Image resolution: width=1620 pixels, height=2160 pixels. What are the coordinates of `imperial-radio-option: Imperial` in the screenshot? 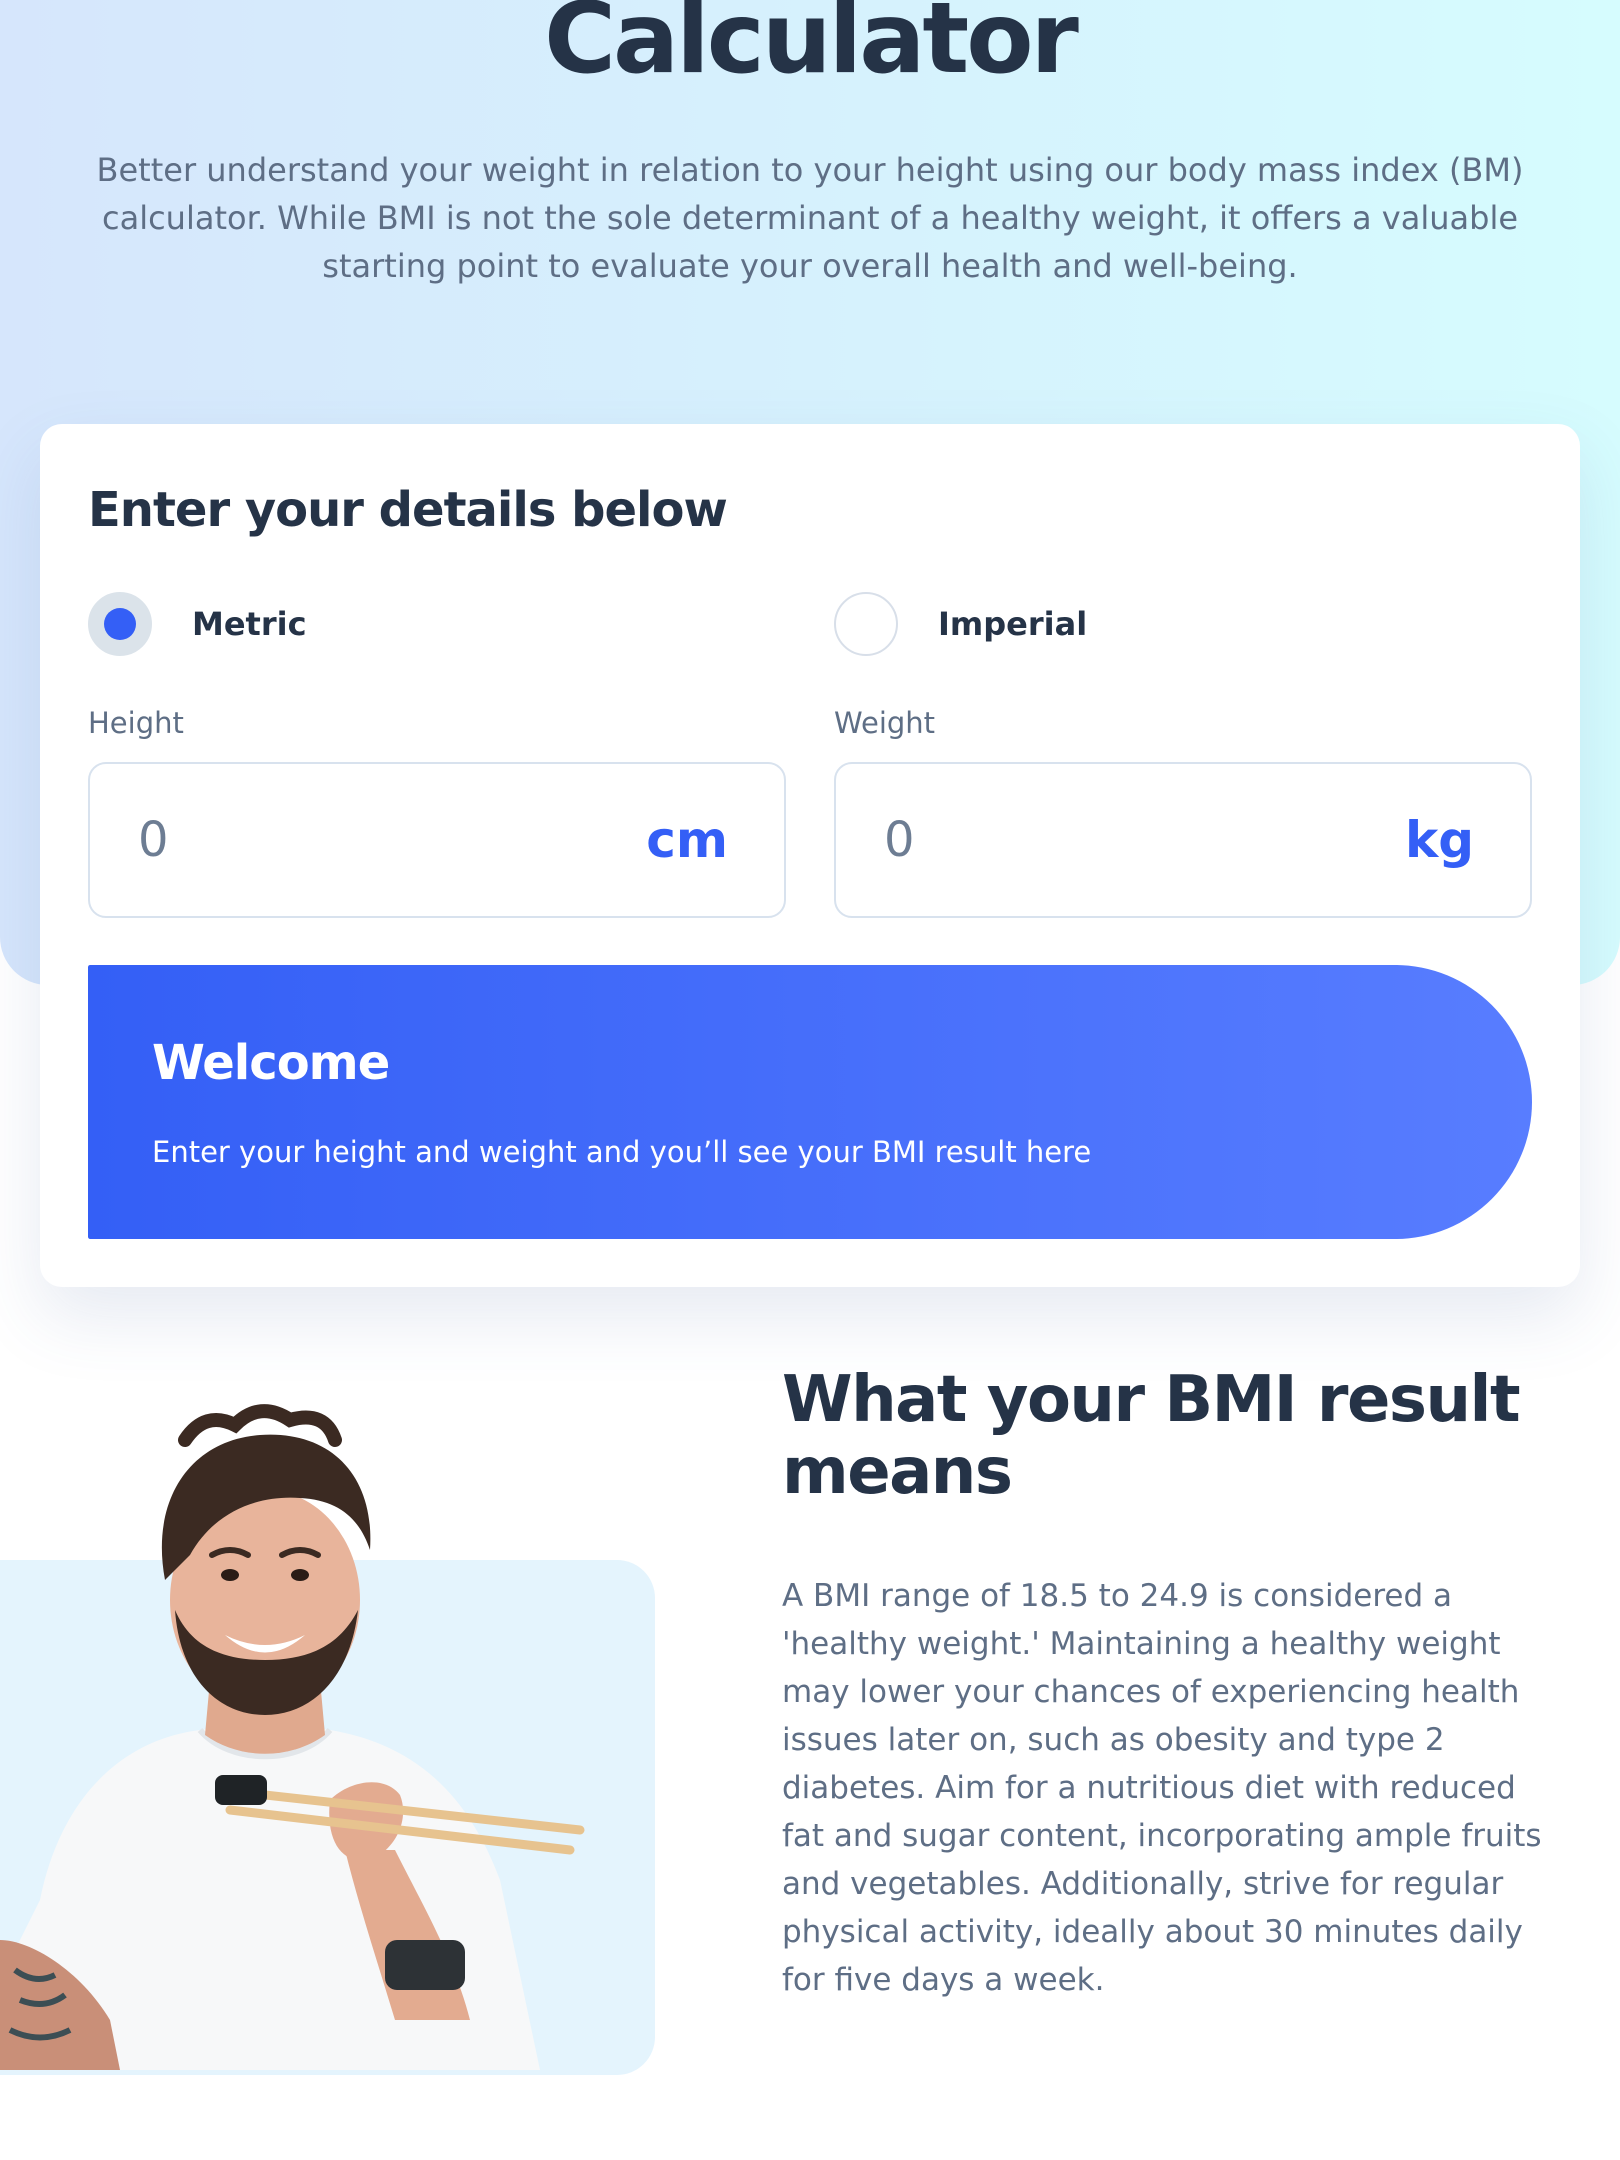 It's located at (960, 624).